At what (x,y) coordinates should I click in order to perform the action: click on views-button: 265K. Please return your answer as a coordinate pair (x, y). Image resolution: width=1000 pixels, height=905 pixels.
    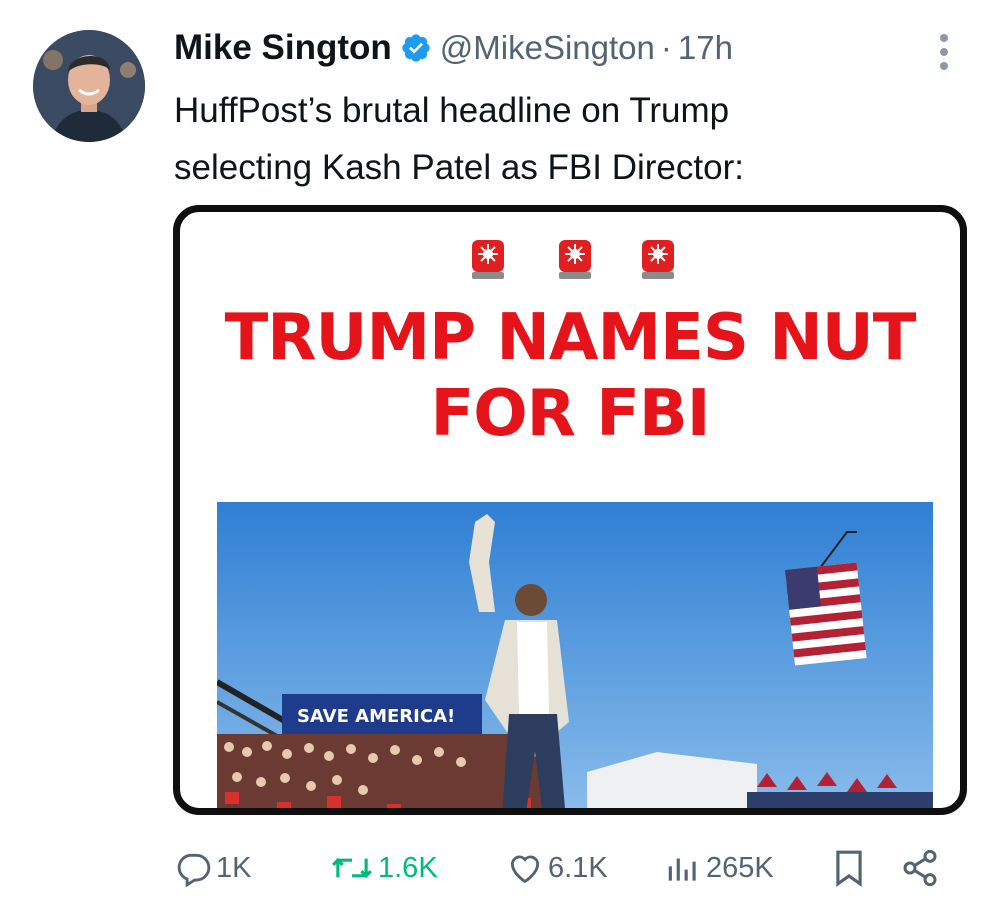
    Looking at the image, I should click on (719, 868).